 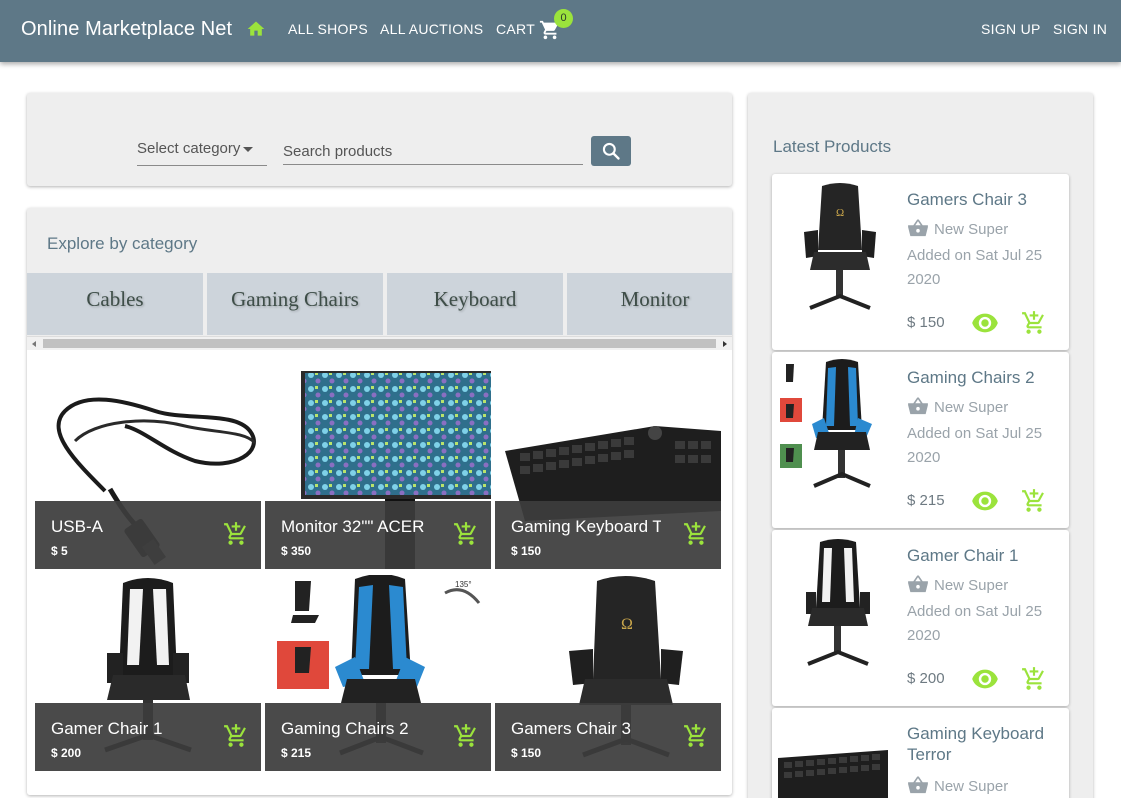 I want to click on latest-product-price: $ 200, so click(x=926, y=678).